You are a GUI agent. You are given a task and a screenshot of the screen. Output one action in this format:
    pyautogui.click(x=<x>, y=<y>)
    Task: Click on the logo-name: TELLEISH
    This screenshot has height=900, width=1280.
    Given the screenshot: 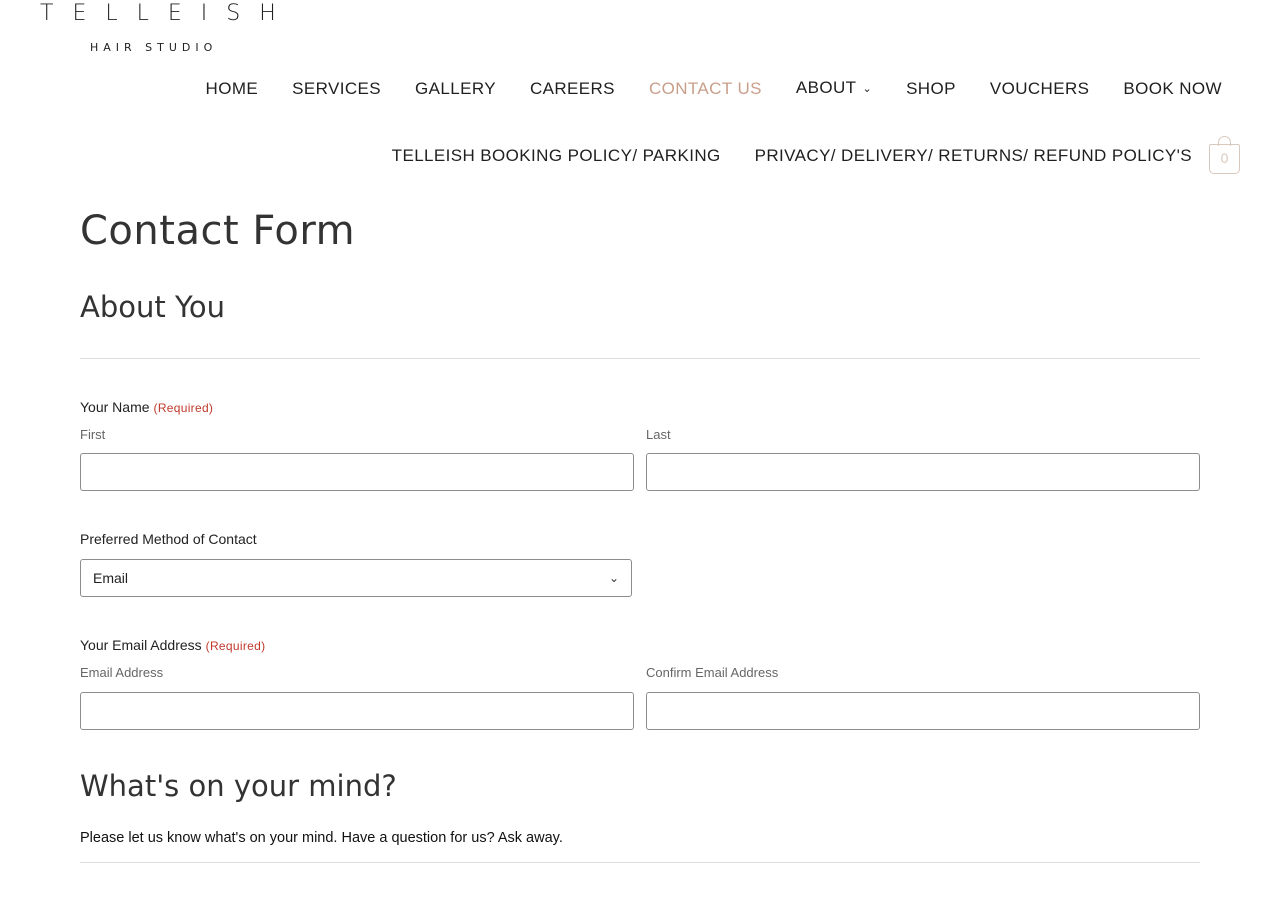 What is the action you would take?
    pyautogui.click(x=167, y=13)
    